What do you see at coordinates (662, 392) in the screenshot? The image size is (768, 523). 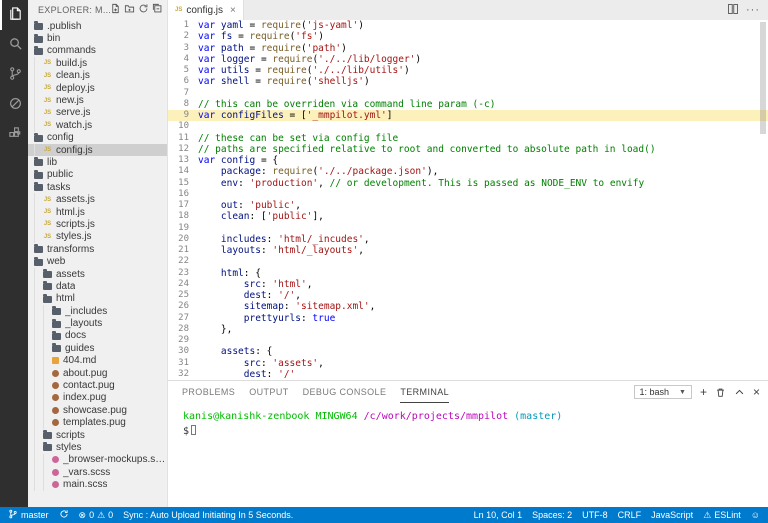 I see `terminal-shell-select: 1: bash ▼` at bounding box center [662, 392].